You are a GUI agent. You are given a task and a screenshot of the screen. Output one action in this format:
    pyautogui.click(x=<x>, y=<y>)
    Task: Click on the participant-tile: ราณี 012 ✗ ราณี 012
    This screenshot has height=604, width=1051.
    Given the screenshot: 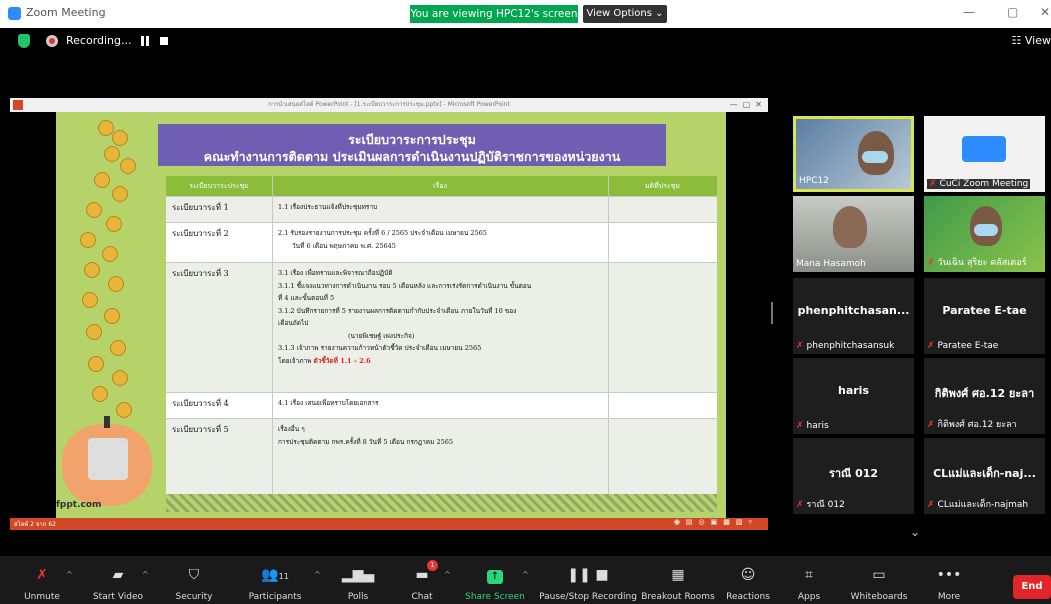 What is the action you would take?
    pyautogui.click(x=853, y=476)
    